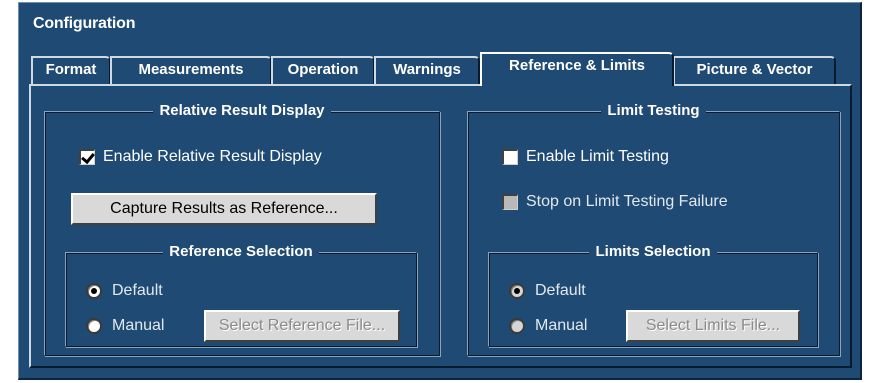 The width and height of the screenshot is (880, 383). Describe the element at coordinates (71, 70) in the screenshot. I see `tab-format: Format` at that location.